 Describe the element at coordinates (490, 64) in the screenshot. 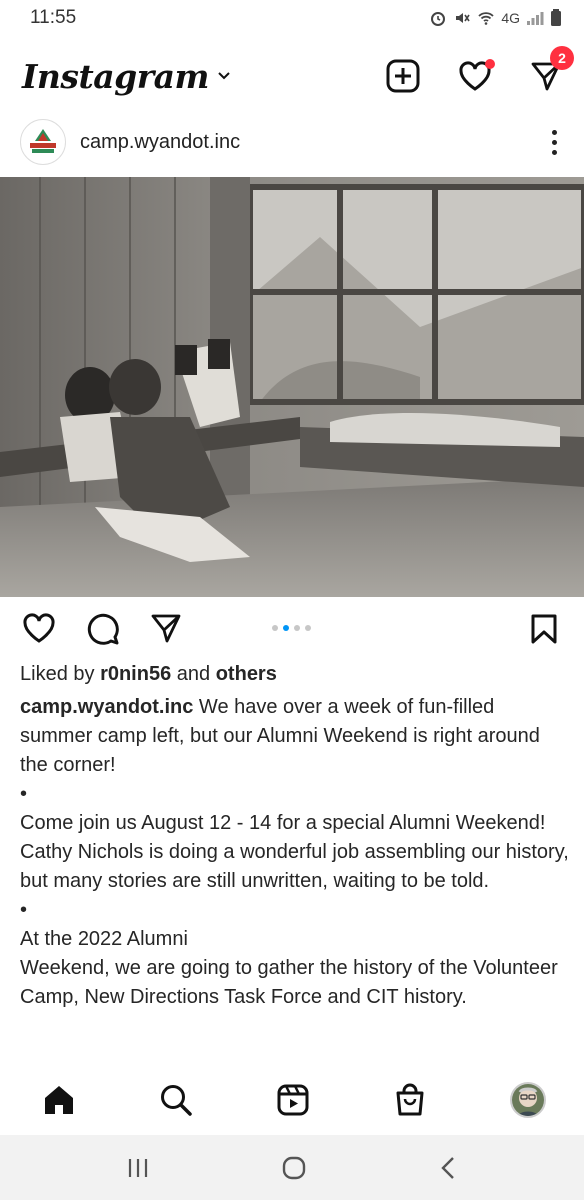

I see `activity-dot` at that location.